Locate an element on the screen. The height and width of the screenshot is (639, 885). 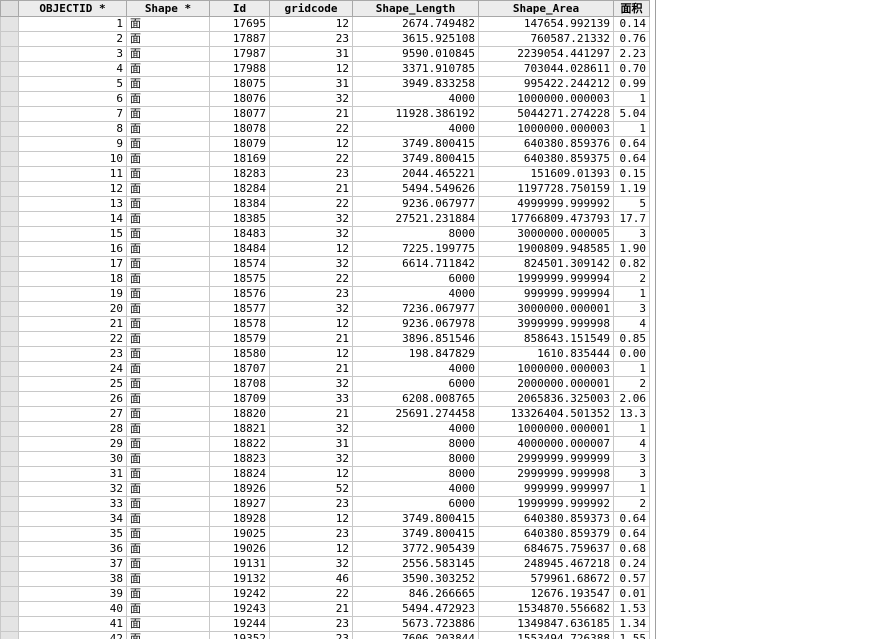
area-cell: 5.04 is located at coordinates (631, 114).